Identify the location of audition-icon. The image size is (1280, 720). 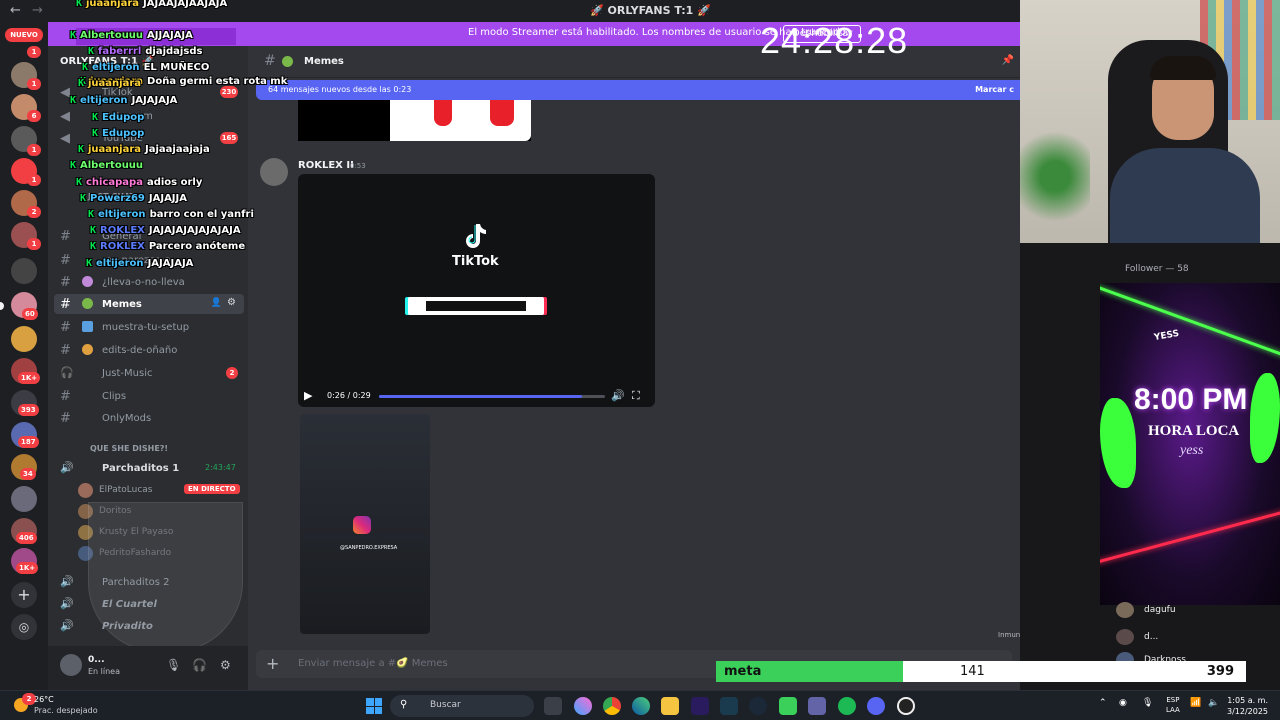
(729, 706).